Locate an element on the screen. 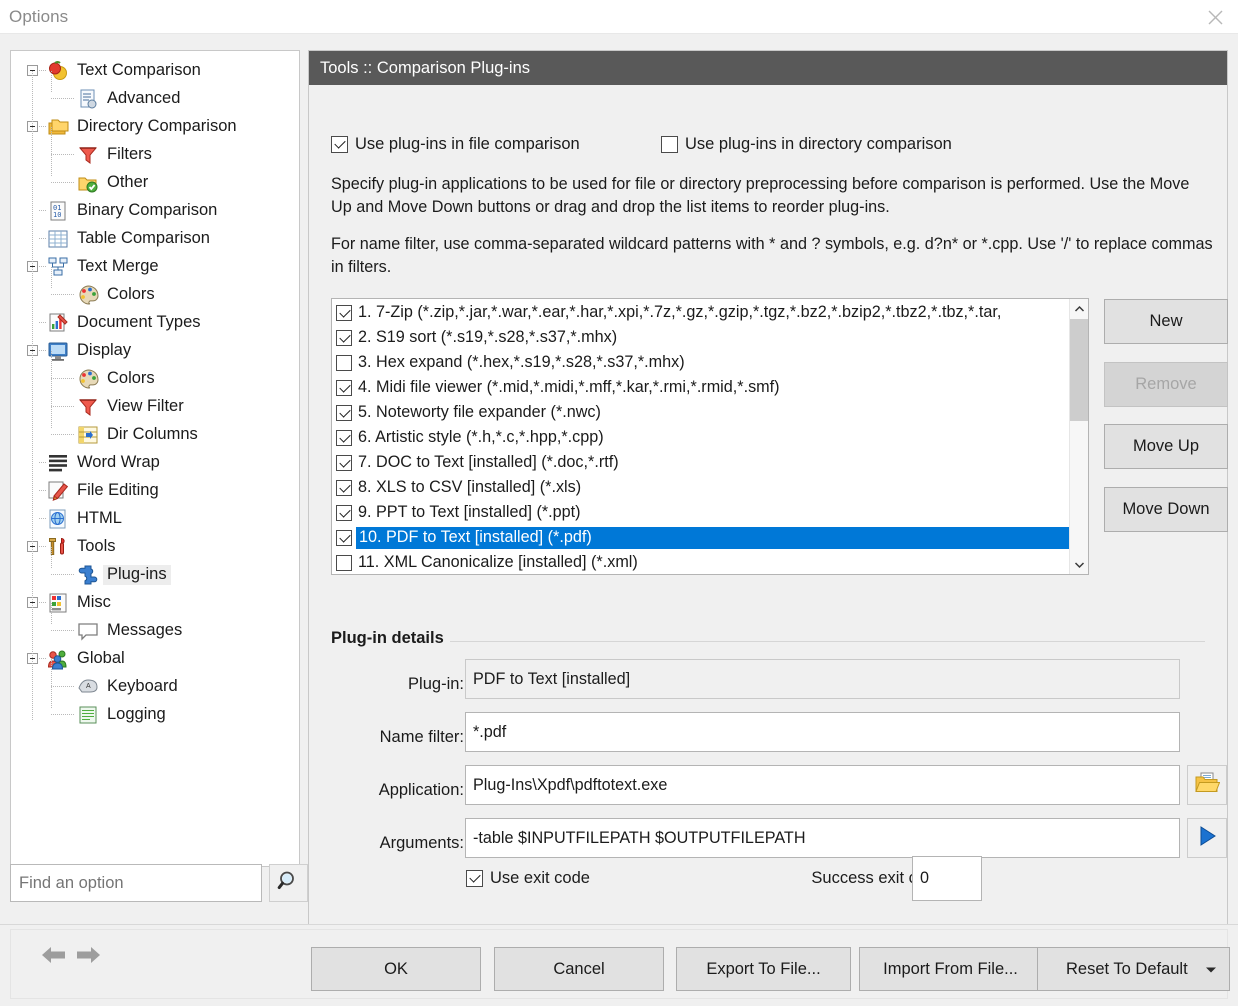  ok-button: OK is located at coordinates (396, 969).